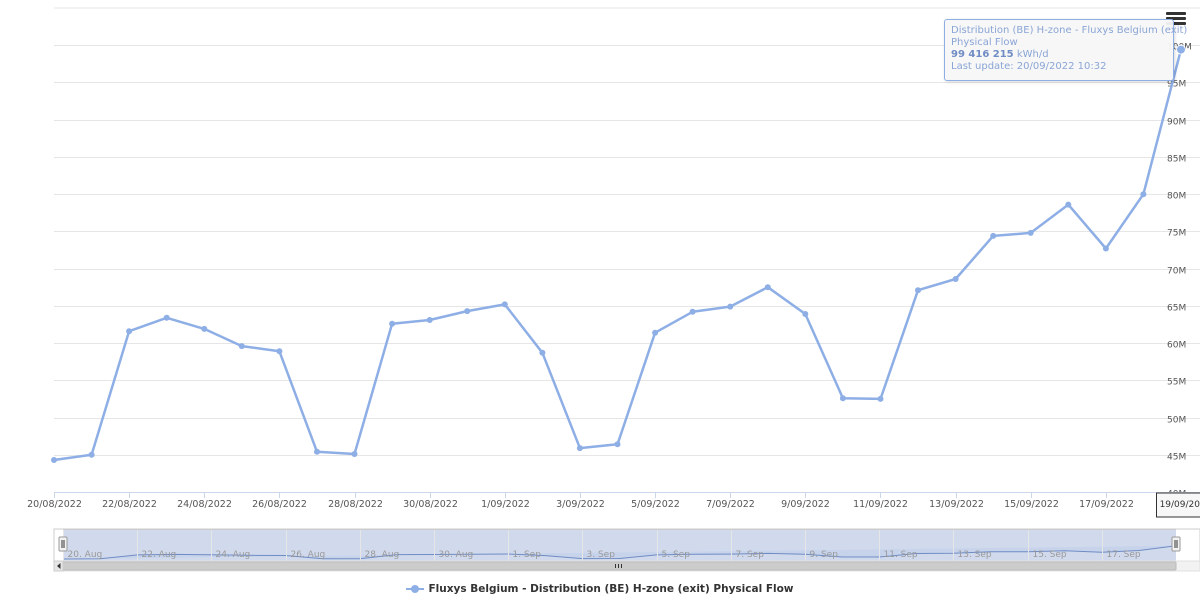  What do you see at coordinates (619, 566) in the screenshot?
I see `scrollbar-thumb` at bounding box center [619, 566].